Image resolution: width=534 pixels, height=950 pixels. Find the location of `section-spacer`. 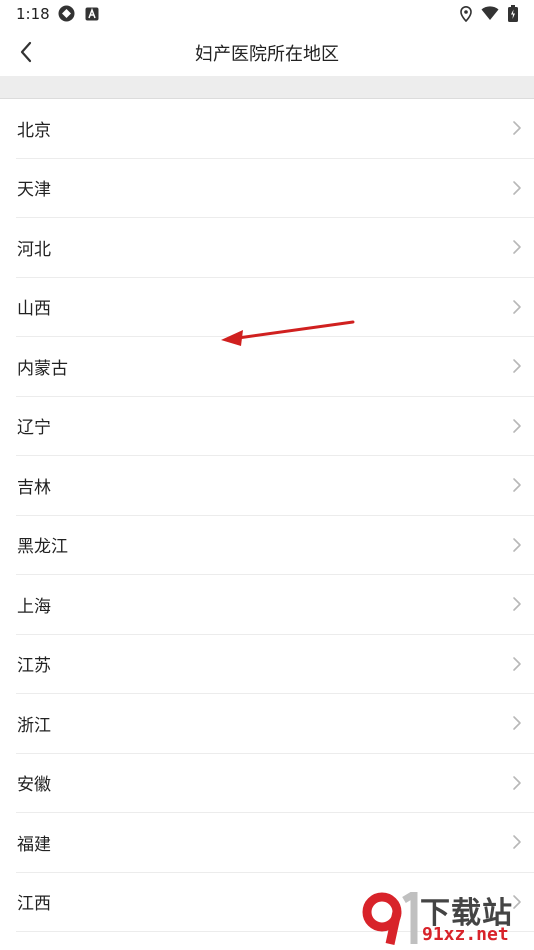

section-spacer is located at coordinates (267, 87).